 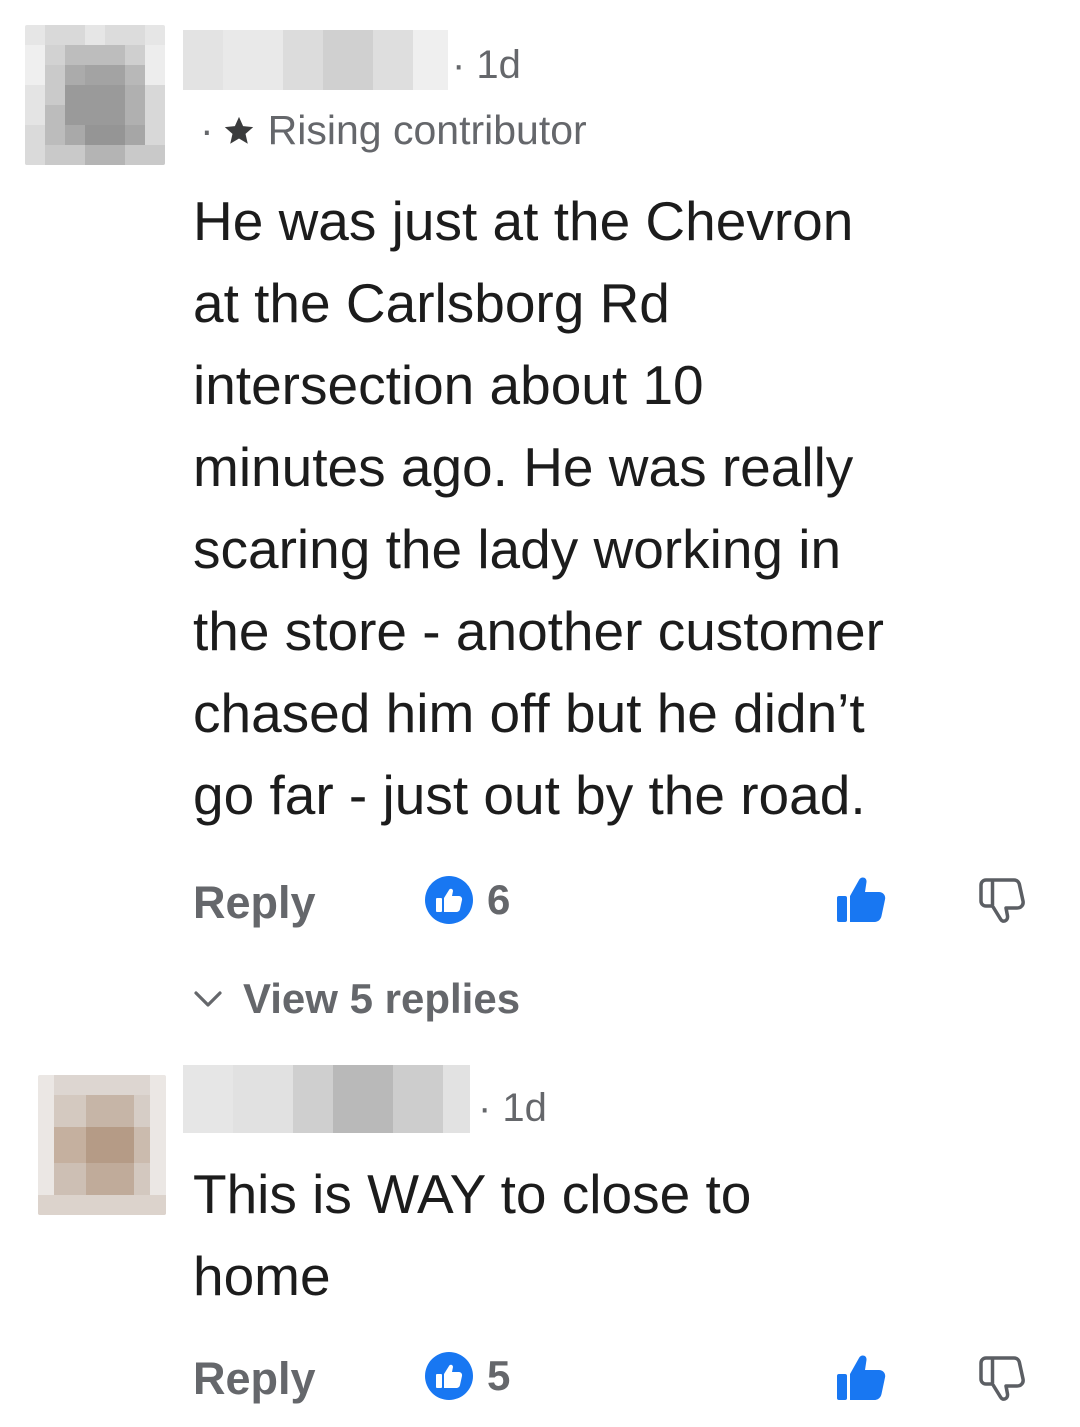 What do you see at coordinates (529, 713) in the screenshot?
I see `comment-line: chased him off but he didn’t` at bounding box center [529, 713].